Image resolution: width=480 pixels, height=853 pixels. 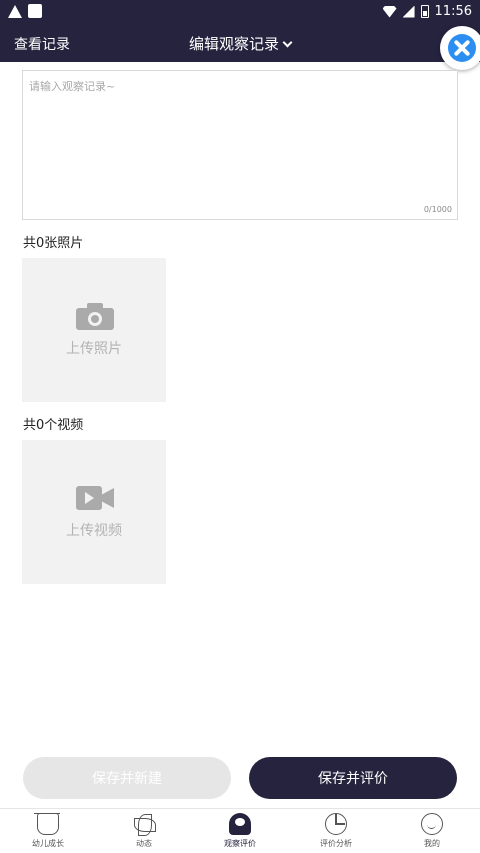 I want to click on upload-video-button: 上传视频, so click(x=94, y=512).